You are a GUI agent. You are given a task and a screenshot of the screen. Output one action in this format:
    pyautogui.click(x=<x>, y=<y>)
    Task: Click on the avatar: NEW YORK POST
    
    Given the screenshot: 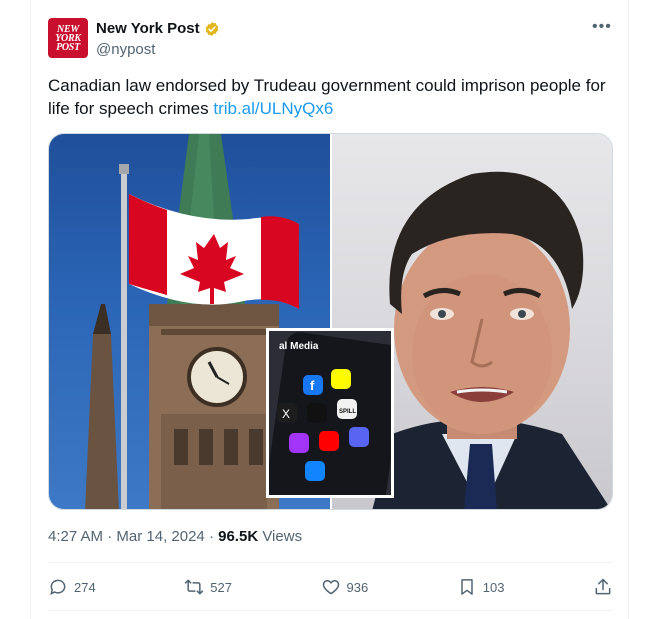 What is the action you would take?
    pyautogui.click(x=68, y=38)
    